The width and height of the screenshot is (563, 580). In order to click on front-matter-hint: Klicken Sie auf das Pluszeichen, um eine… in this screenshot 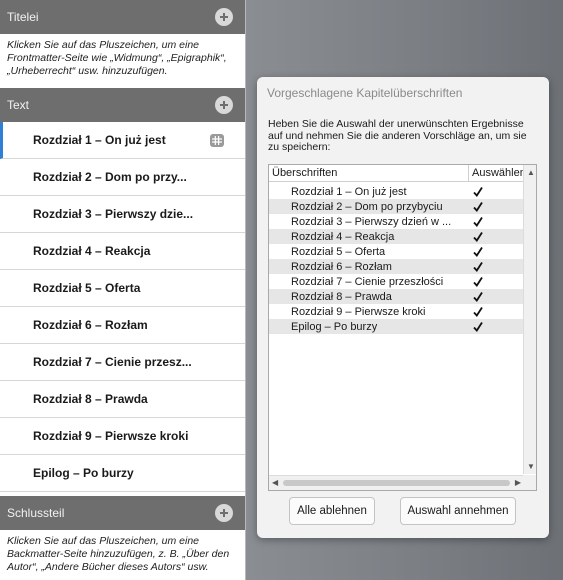, I will do `click(122, 61)`.